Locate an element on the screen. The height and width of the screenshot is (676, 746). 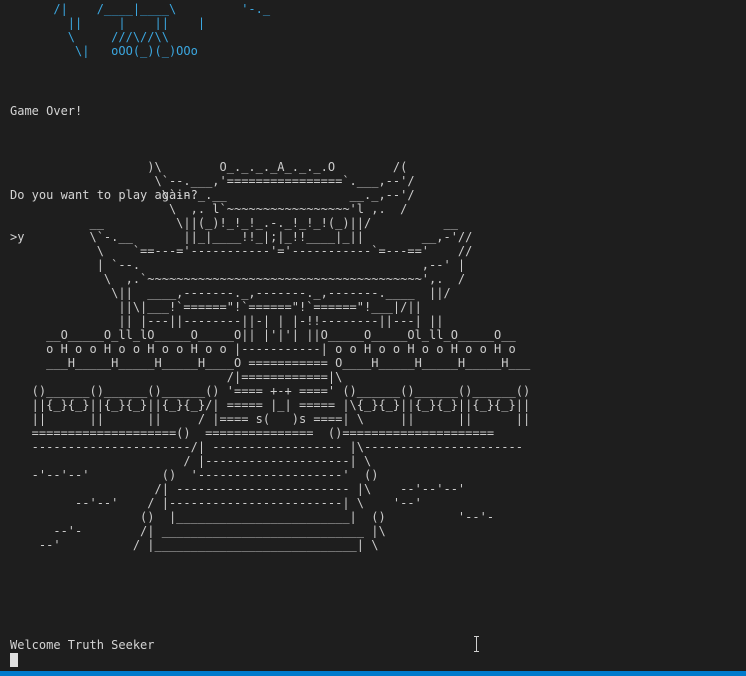
temple-art-line: / |--------------------| \ is located at coordinates (191, 461).